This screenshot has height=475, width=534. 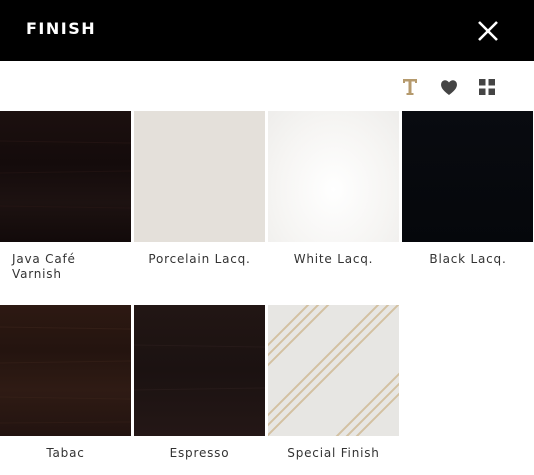 I want to click on grid-view-icon, so click(x=487, y=87).